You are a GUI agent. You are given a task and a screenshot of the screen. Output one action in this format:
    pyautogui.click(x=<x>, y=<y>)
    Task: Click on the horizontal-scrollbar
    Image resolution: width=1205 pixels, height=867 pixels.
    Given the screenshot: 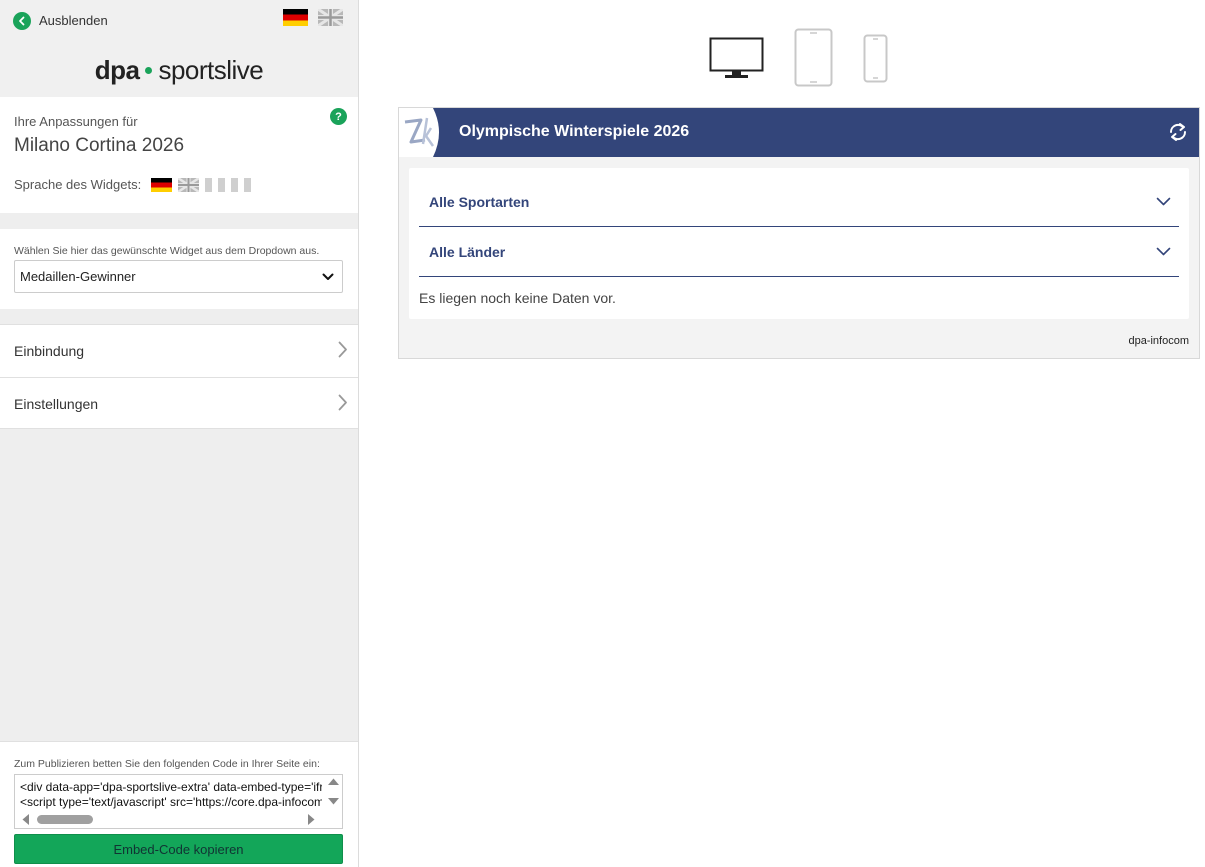 What is the action you would take?
    pyautogui.click(x=171, y=819)
    